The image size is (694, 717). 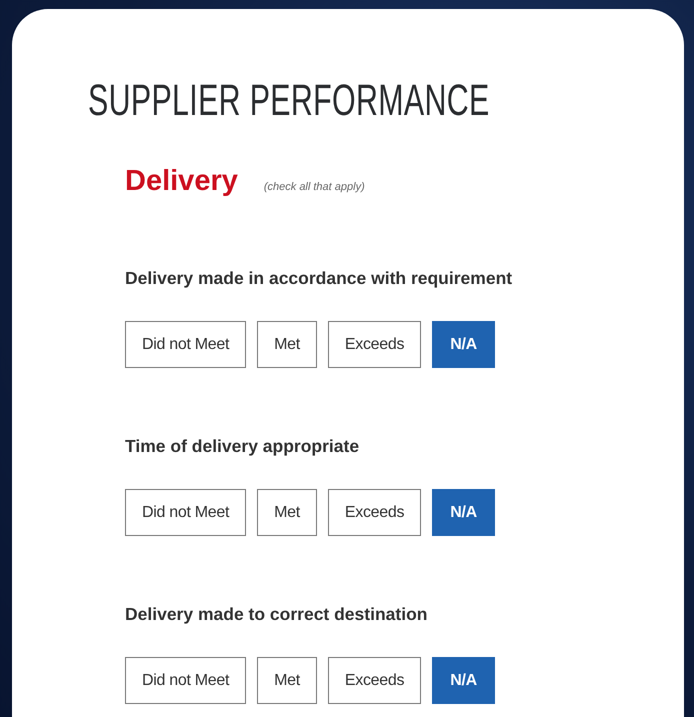 What do you see at coordinates (289, 101) in the screenshot?
I see `page-title: SUPPLIER PERFORMANCE` at bounding box center [289, 101].